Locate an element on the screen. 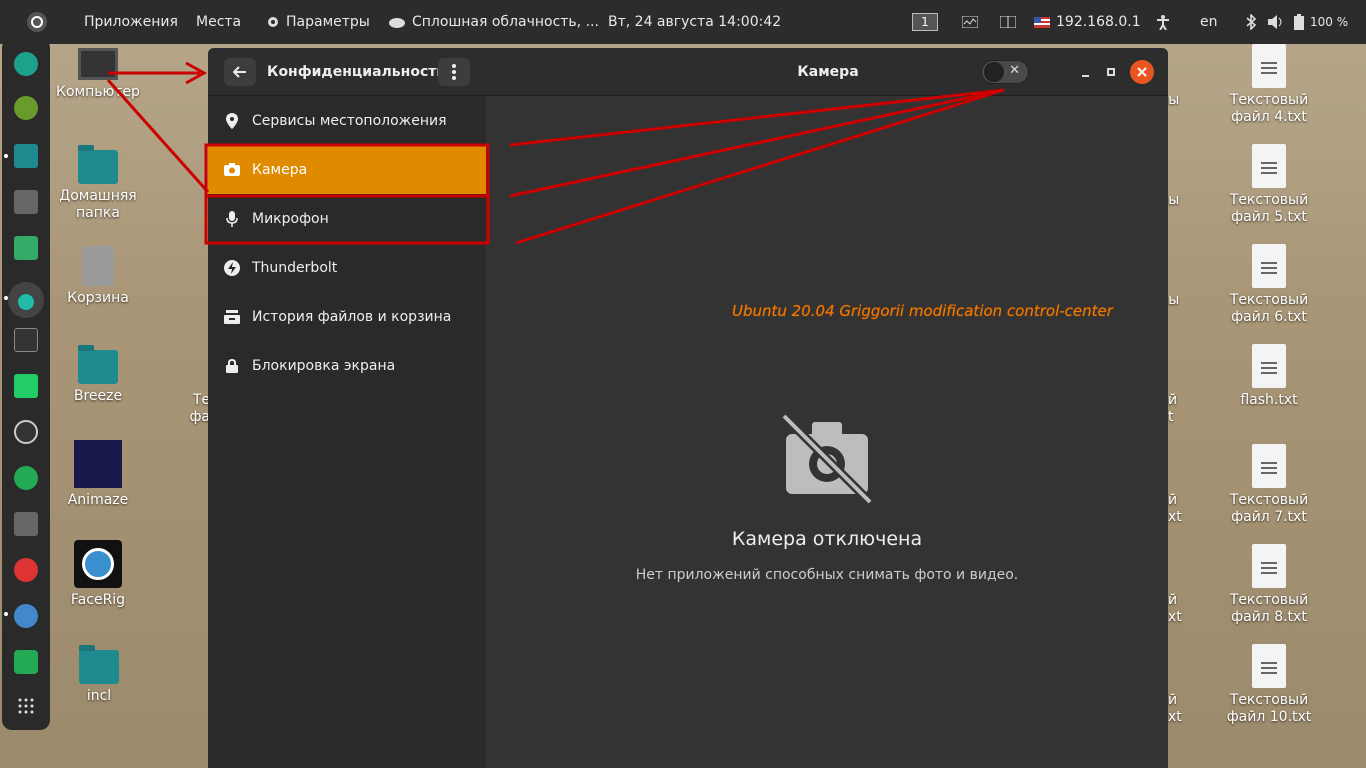  system-monitor-icon is located at coordinates (973, 22).